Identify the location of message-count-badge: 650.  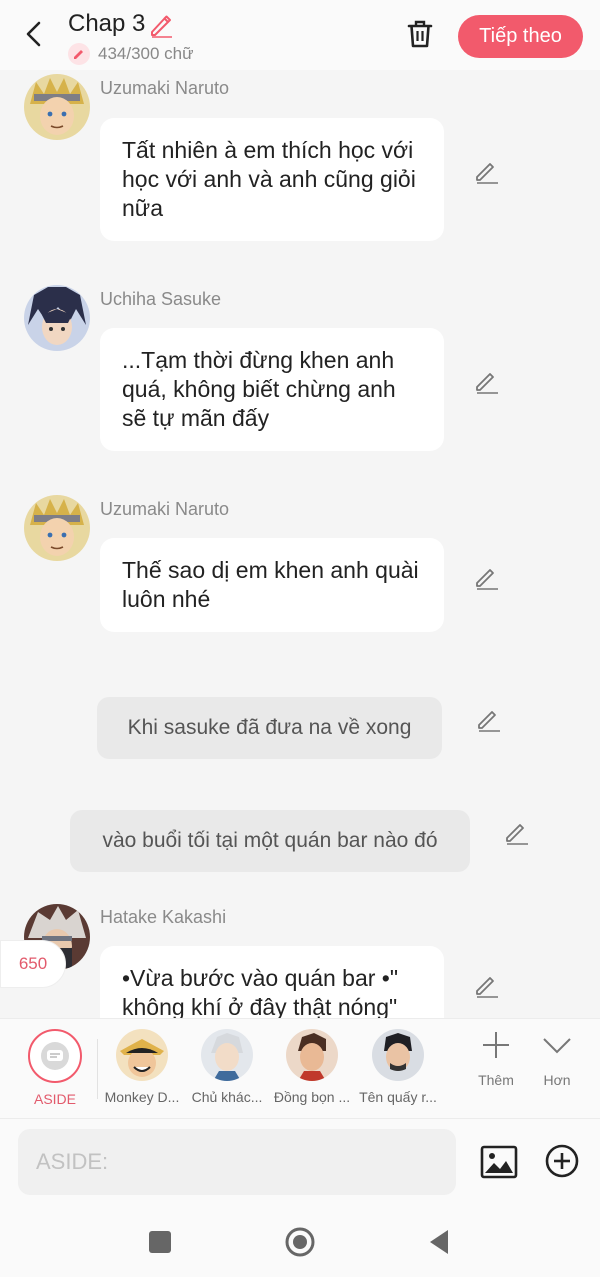
(33, 964).